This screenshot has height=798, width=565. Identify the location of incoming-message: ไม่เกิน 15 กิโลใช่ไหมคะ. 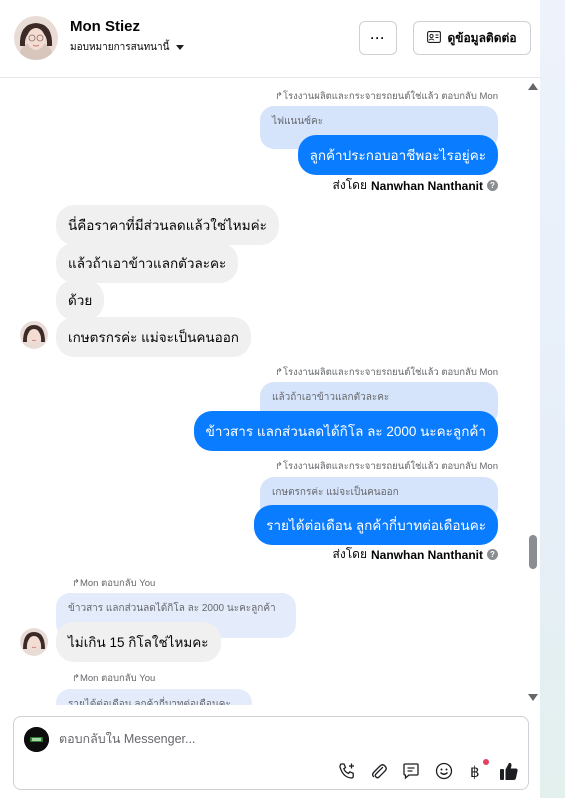
(138, 642).